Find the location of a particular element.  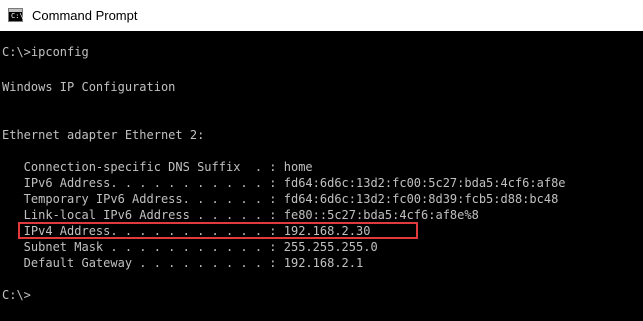

console-line-prompt: C:\>ipconfig is located at coordinates (45, 52).